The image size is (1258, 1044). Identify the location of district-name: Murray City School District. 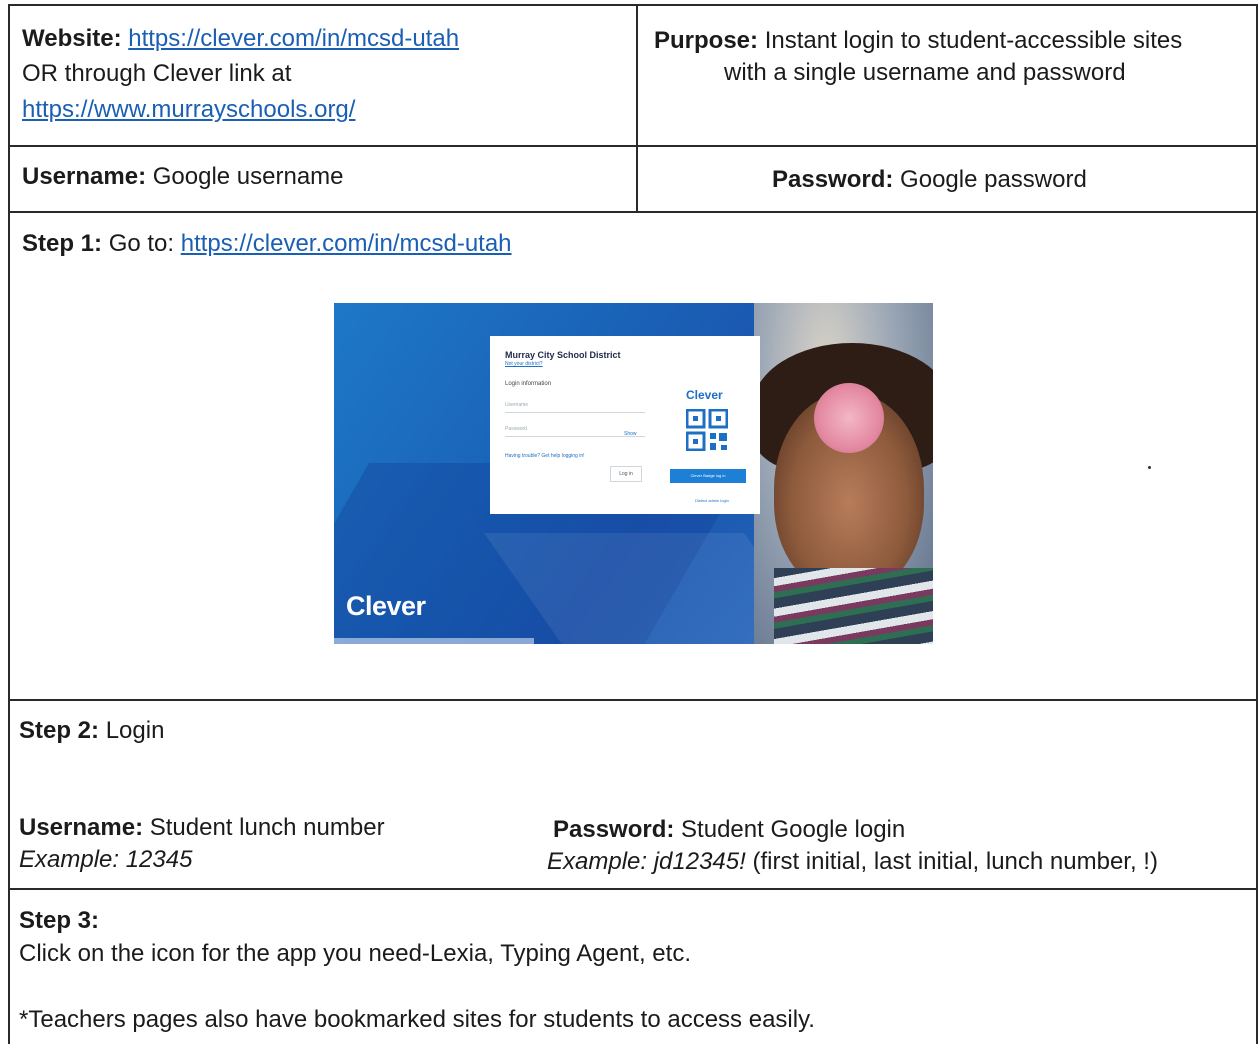
(563, 355).